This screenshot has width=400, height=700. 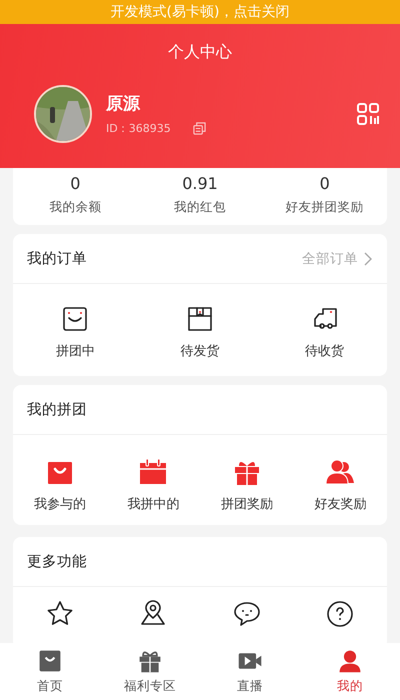 I want to click on order-status-label: 待发货, so click(x=200, y=351).